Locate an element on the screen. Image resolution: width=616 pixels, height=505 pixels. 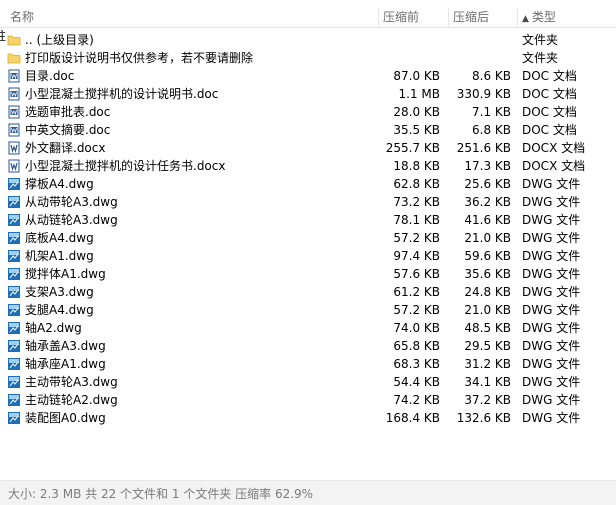
file-original-size: 330.9 KB is located at coordinates (483, 94).